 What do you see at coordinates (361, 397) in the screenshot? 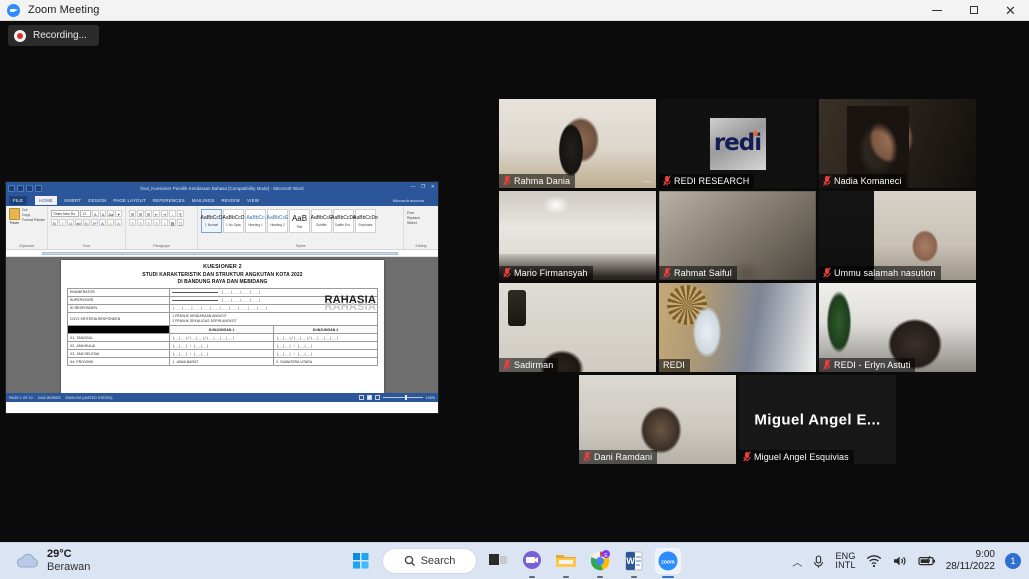
I see `read-mode-icon` at bounding box center [361, 397].